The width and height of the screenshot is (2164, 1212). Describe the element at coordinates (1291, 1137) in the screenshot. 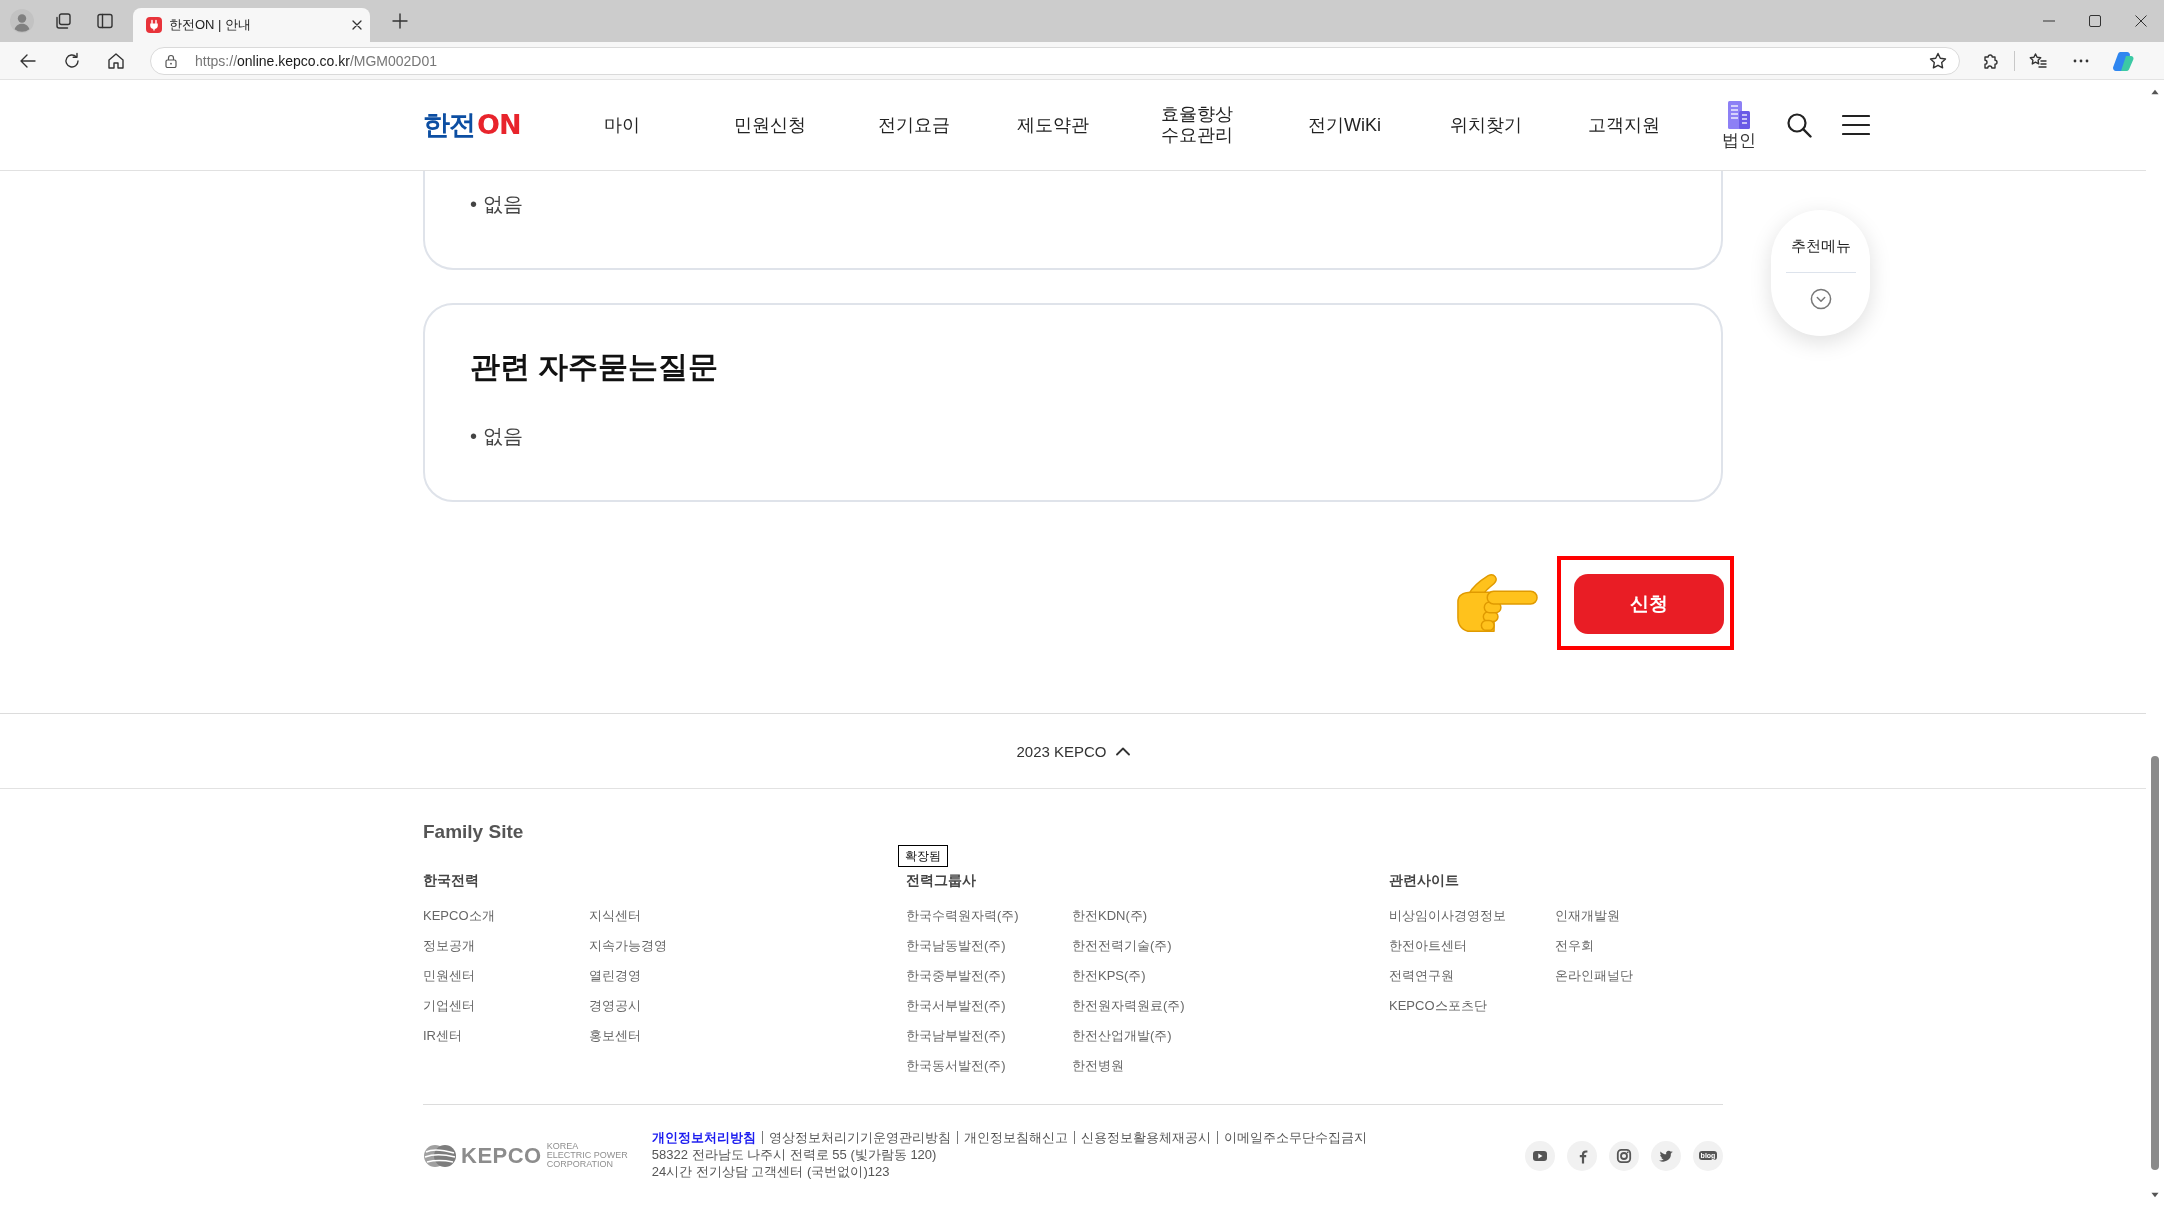

I see `policy-link: 이메일주소무단수집금지` at that location.